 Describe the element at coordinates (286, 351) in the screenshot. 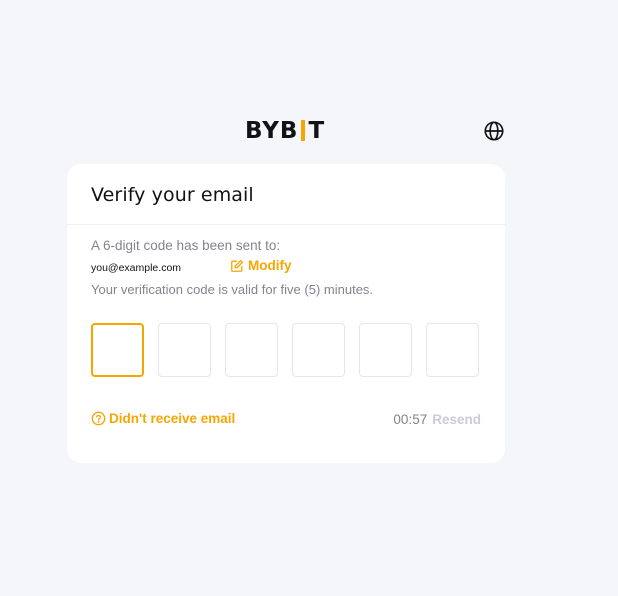

I see `code-input-row` at that location.